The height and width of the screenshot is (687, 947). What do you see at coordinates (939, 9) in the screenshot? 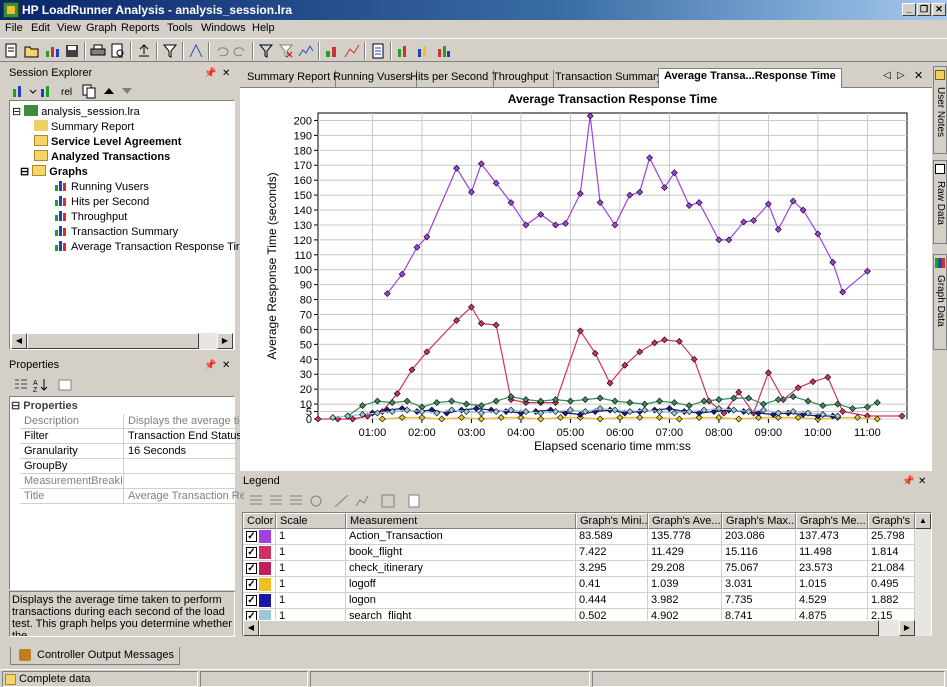
I see `close-button: ✕` at bounding box center [939, 9].